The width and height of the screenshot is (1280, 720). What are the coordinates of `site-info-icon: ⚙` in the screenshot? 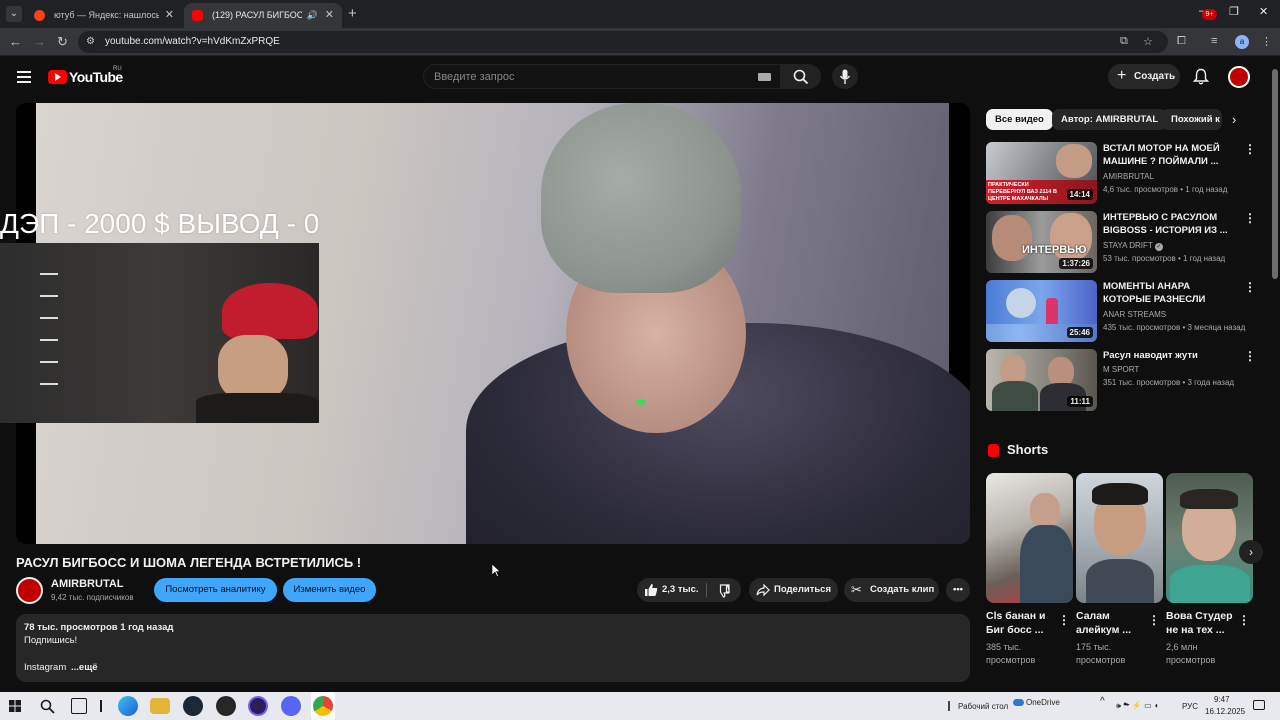 It's located at (90, 41).